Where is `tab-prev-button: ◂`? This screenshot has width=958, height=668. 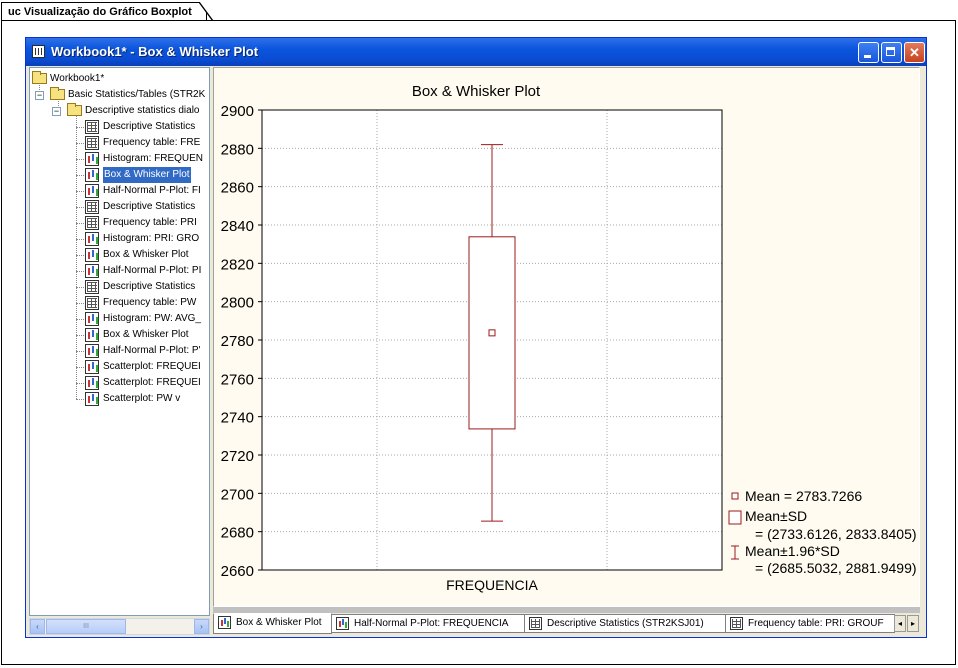
tab-prev-button: ◂ is located at coordinates (900, 623).